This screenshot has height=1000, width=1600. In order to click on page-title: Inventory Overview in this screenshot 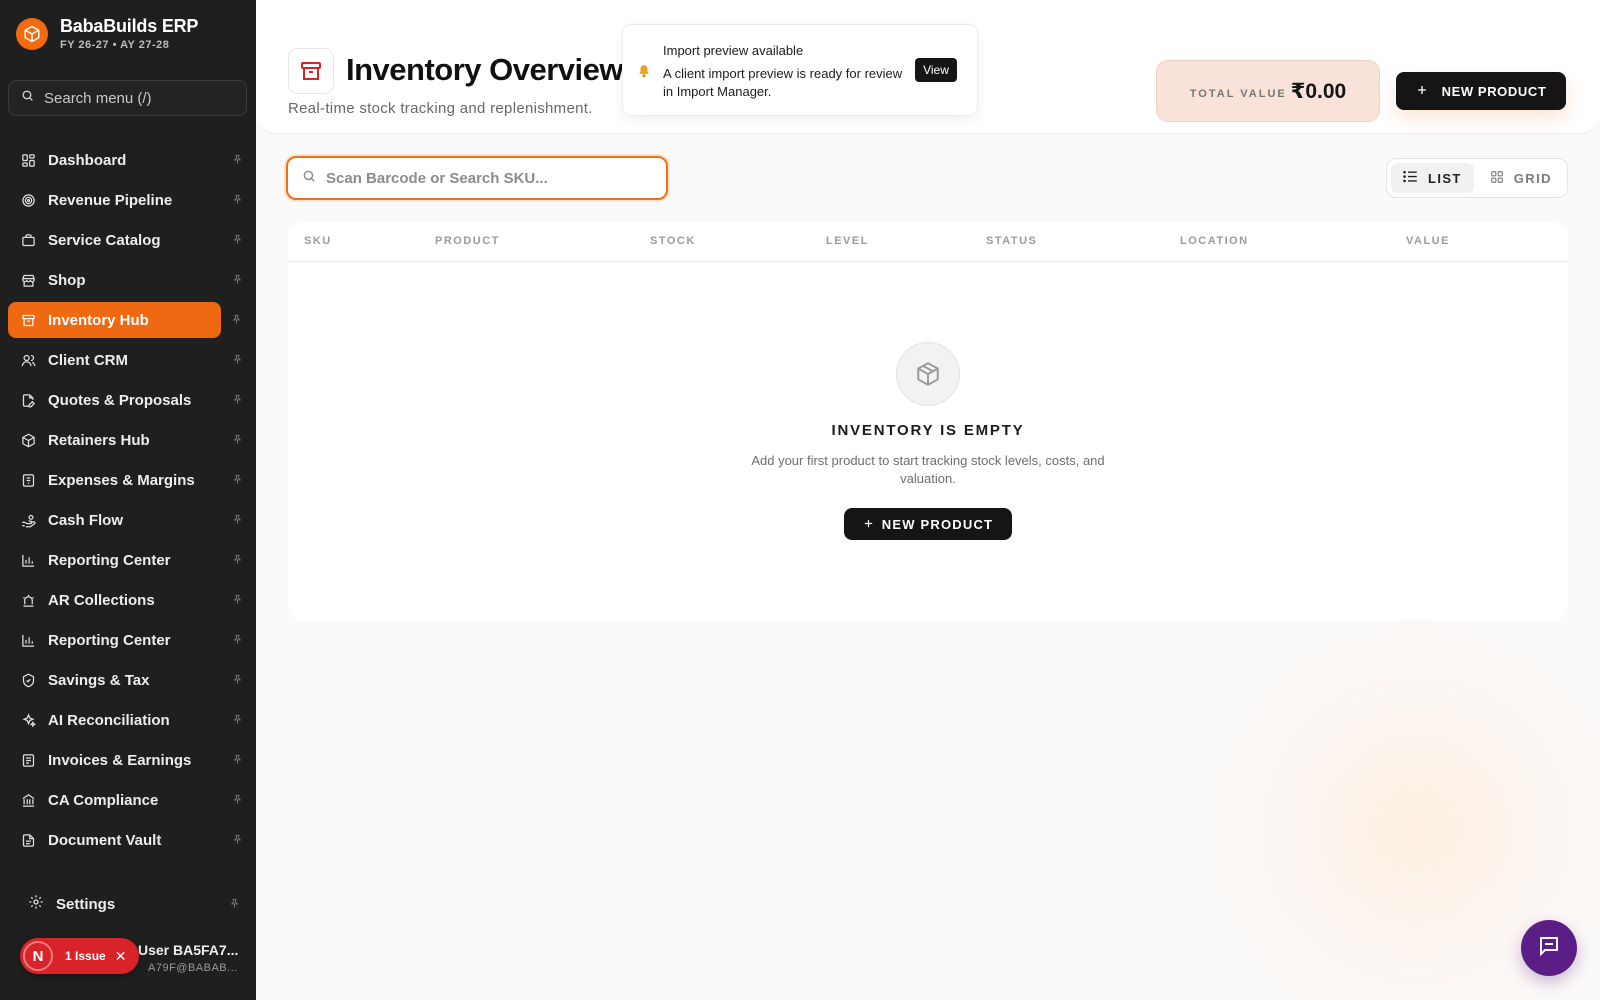, I will do `click(485, 69)`.